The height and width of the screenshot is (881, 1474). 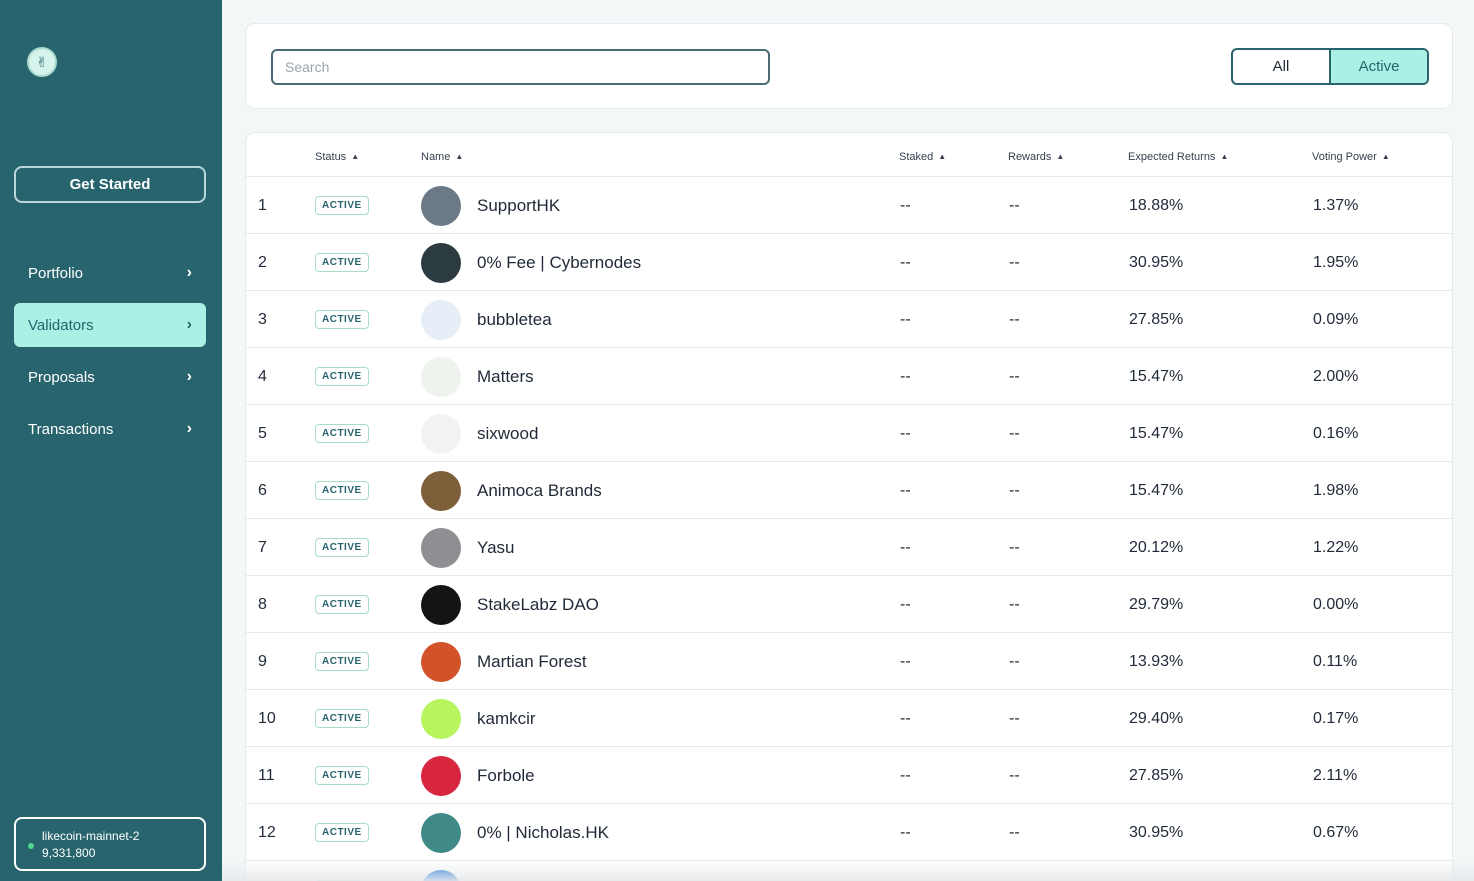 I want to click on network-name: likecoin-mainnet-2, so click(x=91, y=836).